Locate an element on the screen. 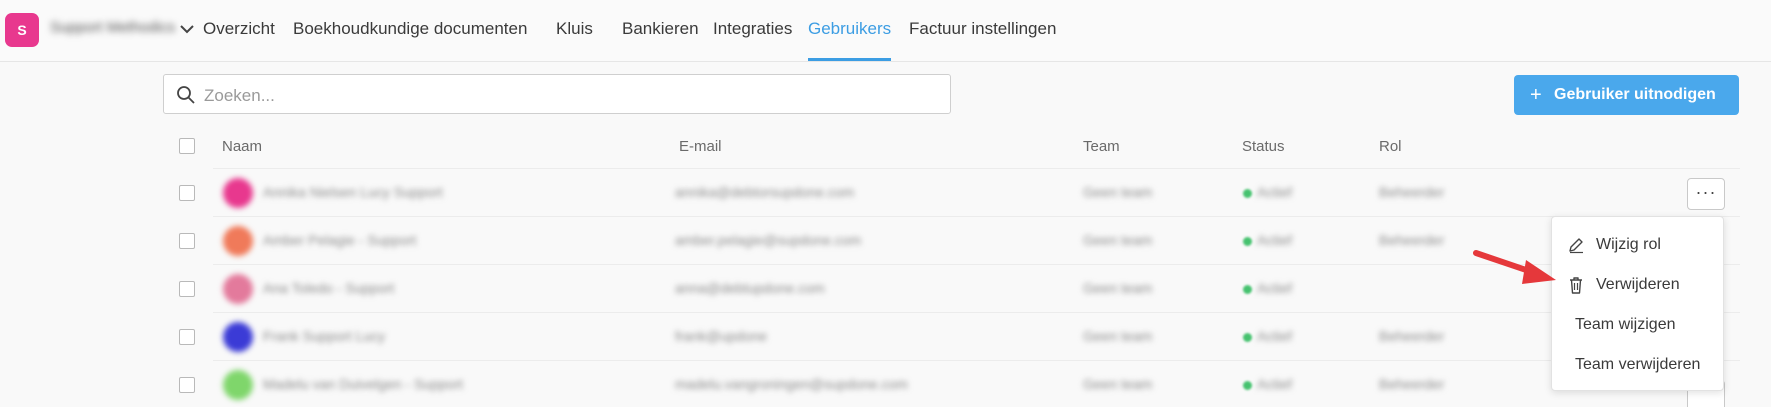 The width and height of the screenshot is (1771, 407). menu-item-label: Team verwijderen is located at coordinates (1638, 364).